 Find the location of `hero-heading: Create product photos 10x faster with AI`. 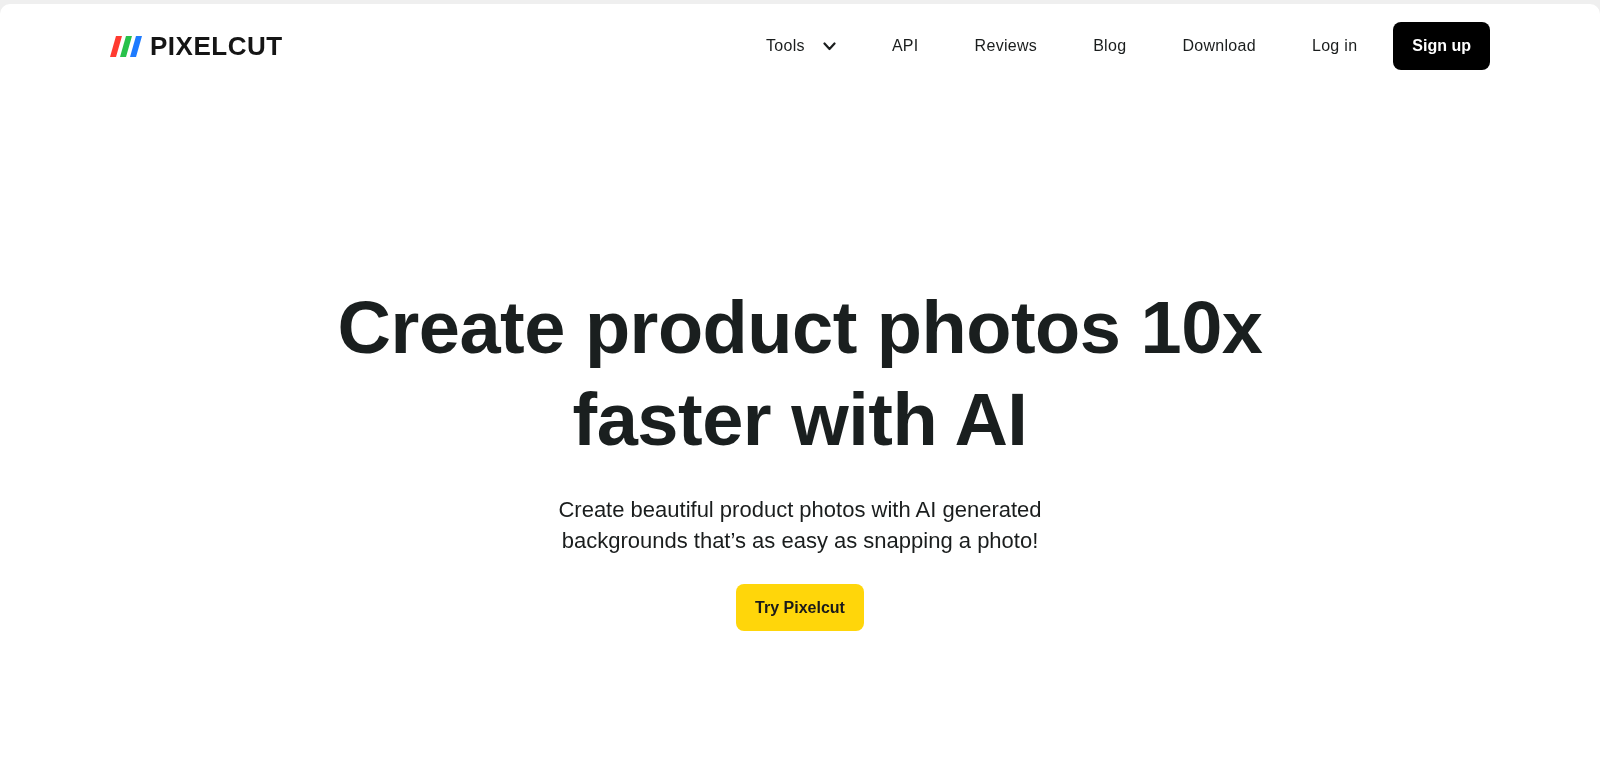

hero-heading: Create product photos 10x faster with AI is located at coordinates (800, 374).